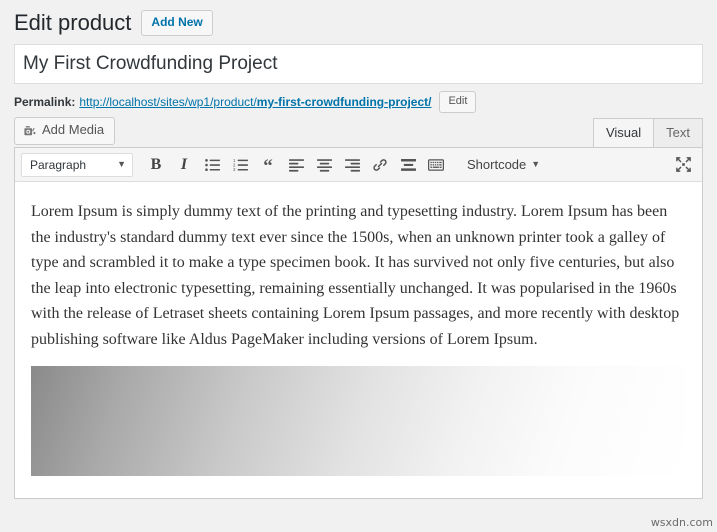  I want to click on link-icon, so click(380, 164).